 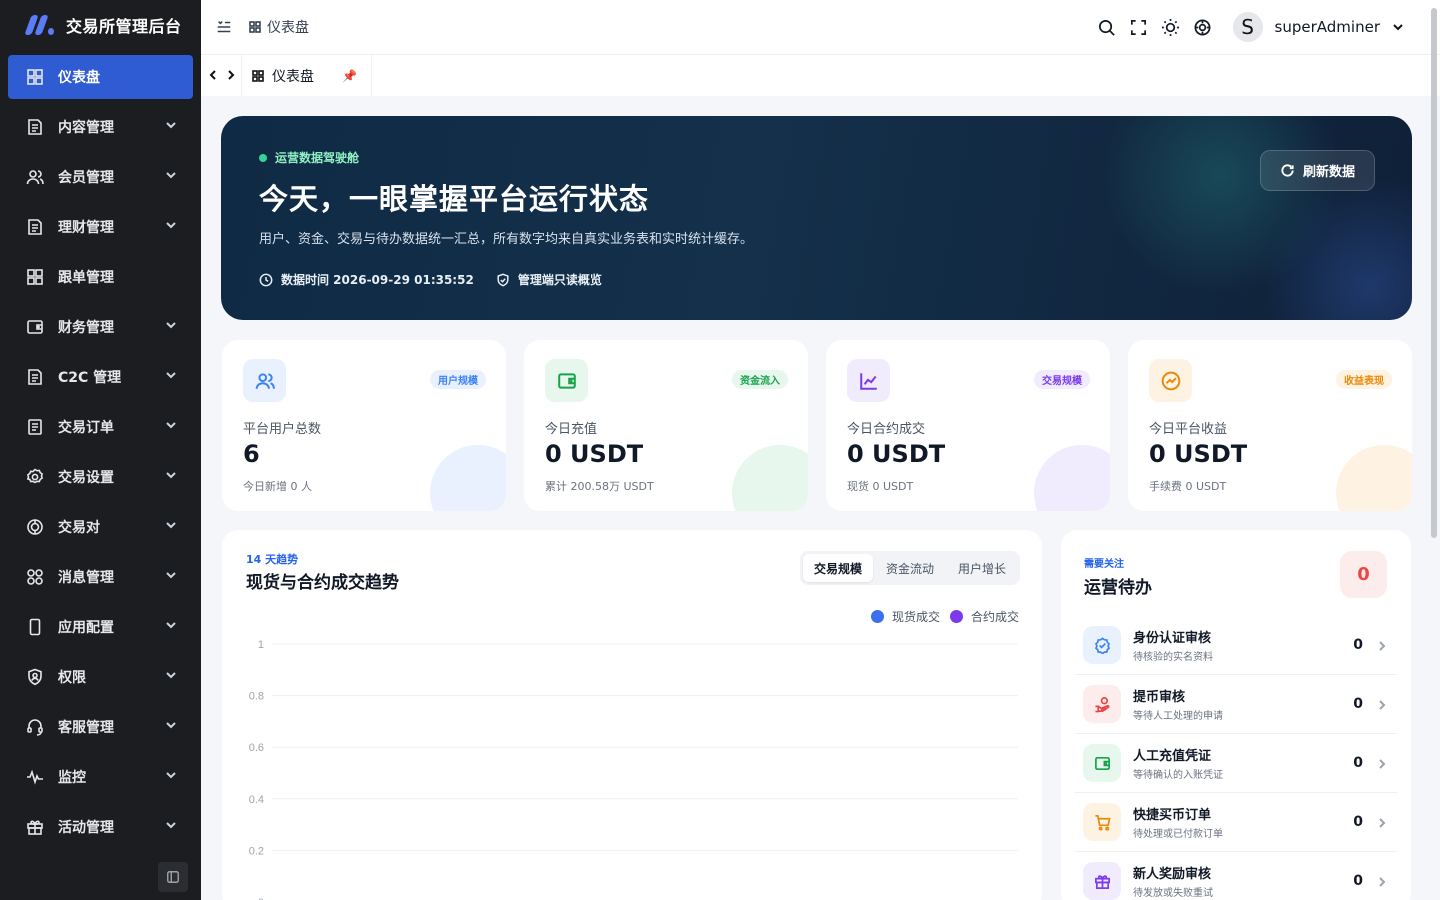 What do you see at coordinates (760, 379) in the screenshot?
I see `stat-badge: 资金流入` at bounding box center [760, 379].